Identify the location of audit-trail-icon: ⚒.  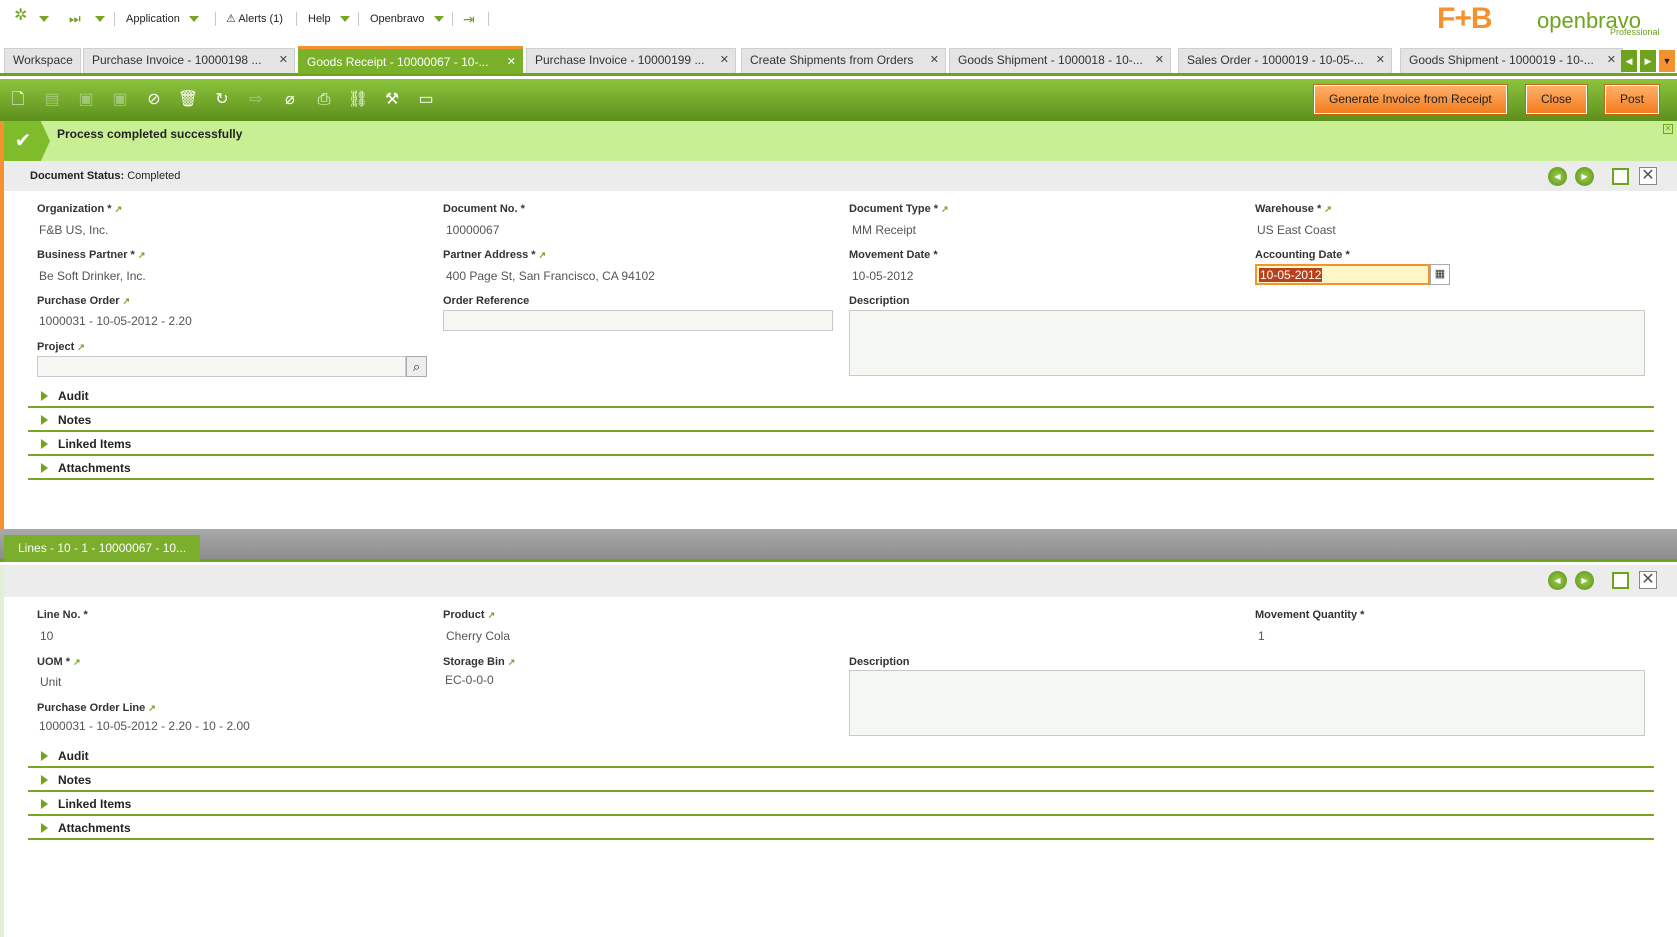
(392, 100).